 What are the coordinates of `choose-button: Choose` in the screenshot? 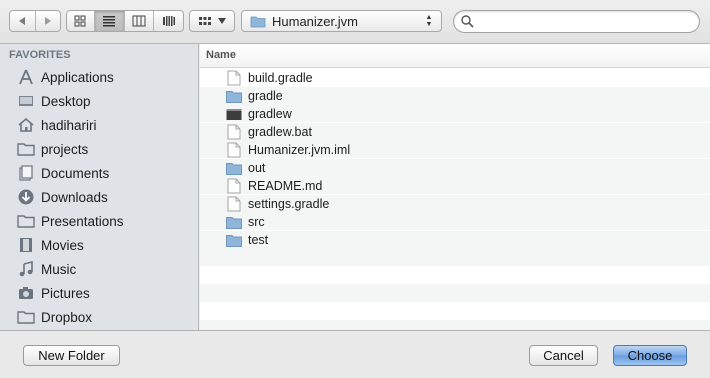 It's located at (650, 355).